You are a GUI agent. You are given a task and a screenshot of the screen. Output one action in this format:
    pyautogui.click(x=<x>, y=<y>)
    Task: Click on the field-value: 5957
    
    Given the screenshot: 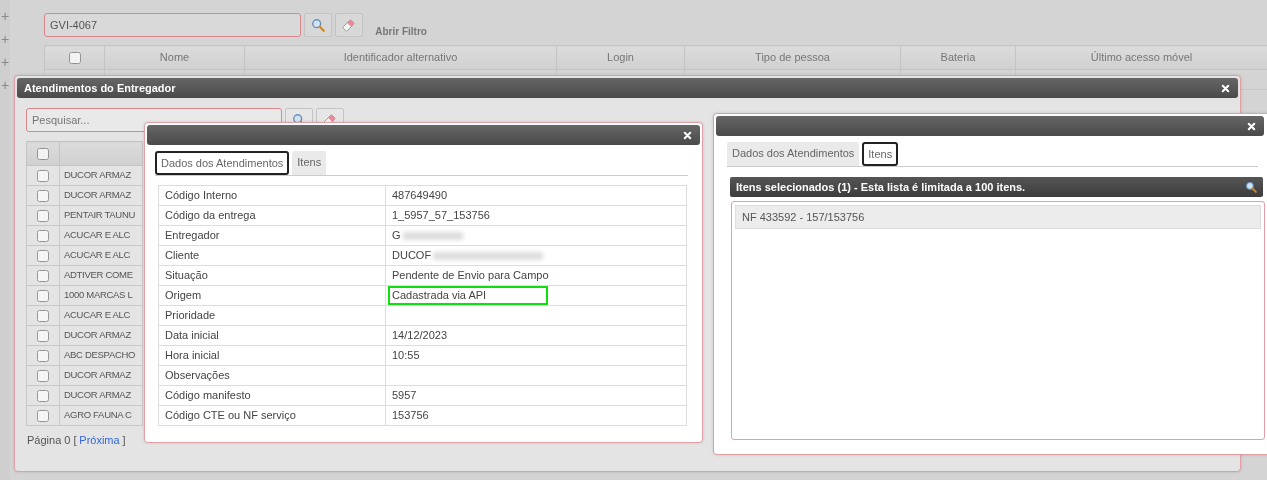 What is the action you would take?
    pyautogui.click(x=404, y=395)
    